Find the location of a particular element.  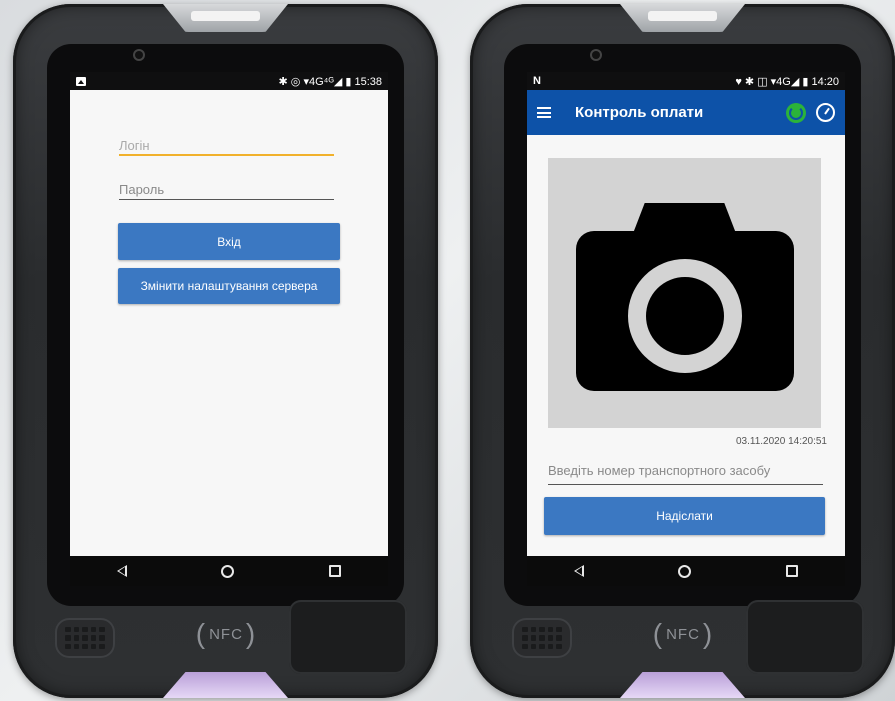

power-icon is located at coordinates (796, 112).